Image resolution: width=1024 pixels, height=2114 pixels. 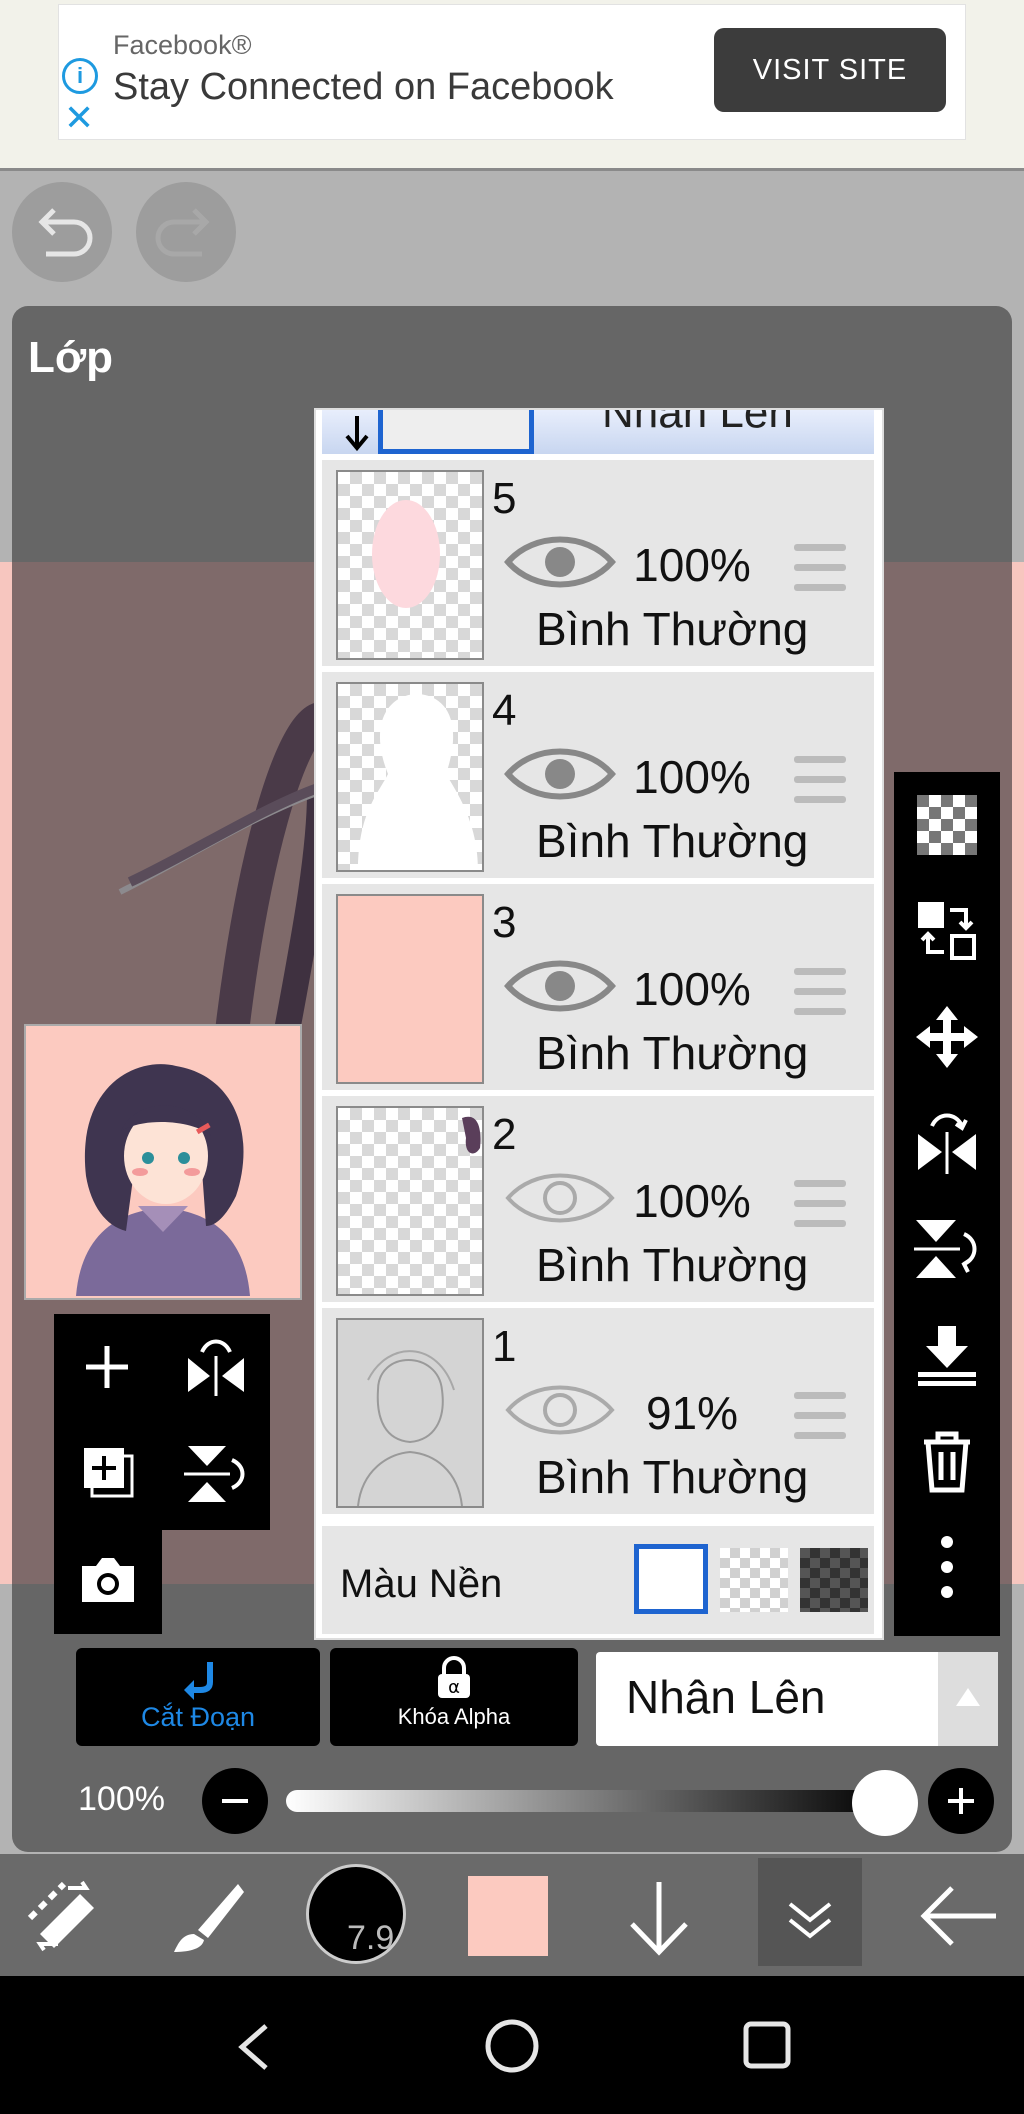 What do you see at coordinates (163, 1180) in the screenshot?
I see `character-preview-image` at bounding box center [163, 1180].